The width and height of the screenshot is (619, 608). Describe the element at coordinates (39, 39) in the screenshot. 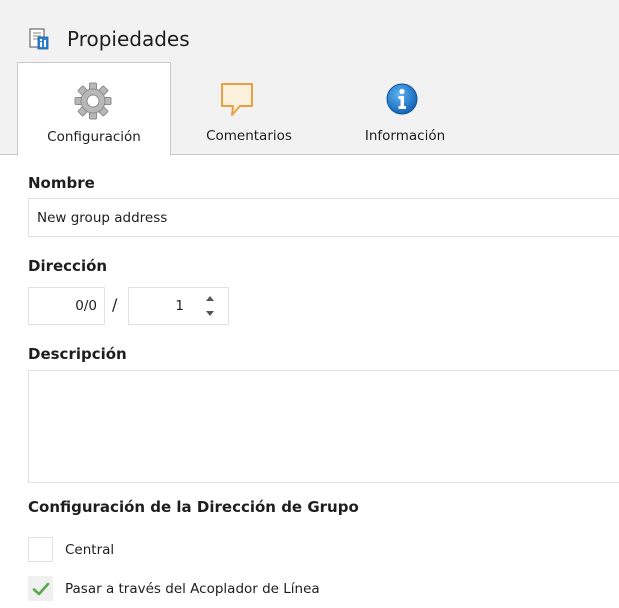

I see `properties-document-icon` at that location.